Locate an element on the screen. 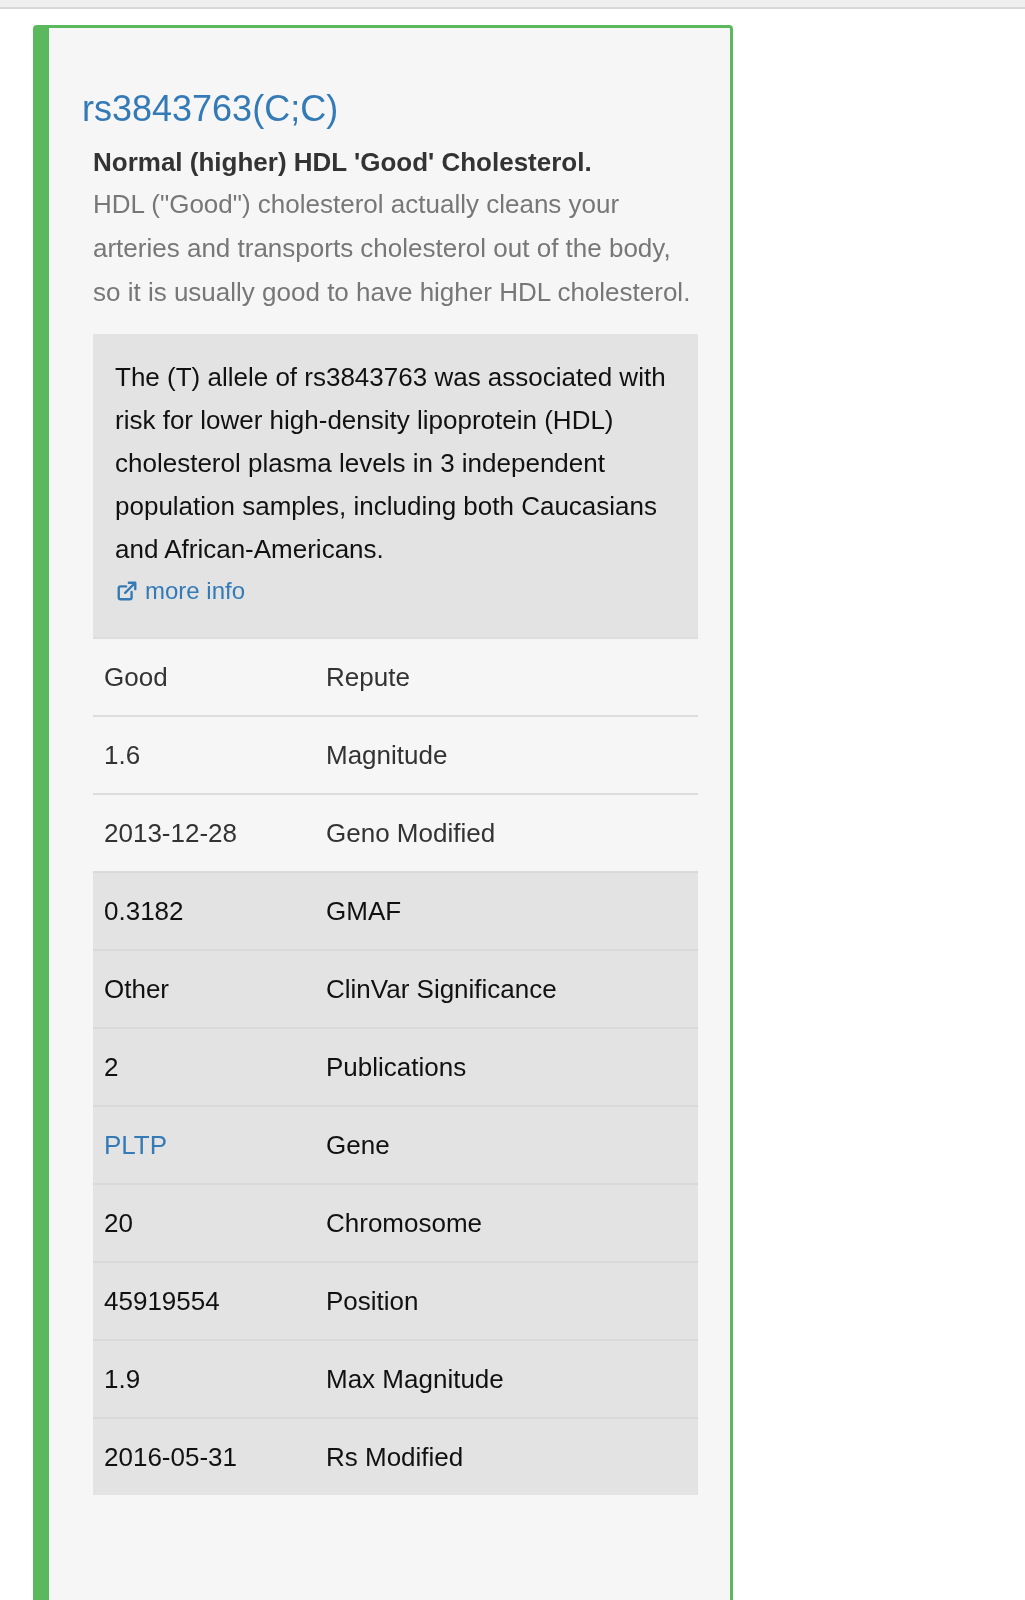 Image resolution: width=1025 pixels, height=1600 pixels. table-cell: ClinVar Significance is located at coordinates (441, 989).